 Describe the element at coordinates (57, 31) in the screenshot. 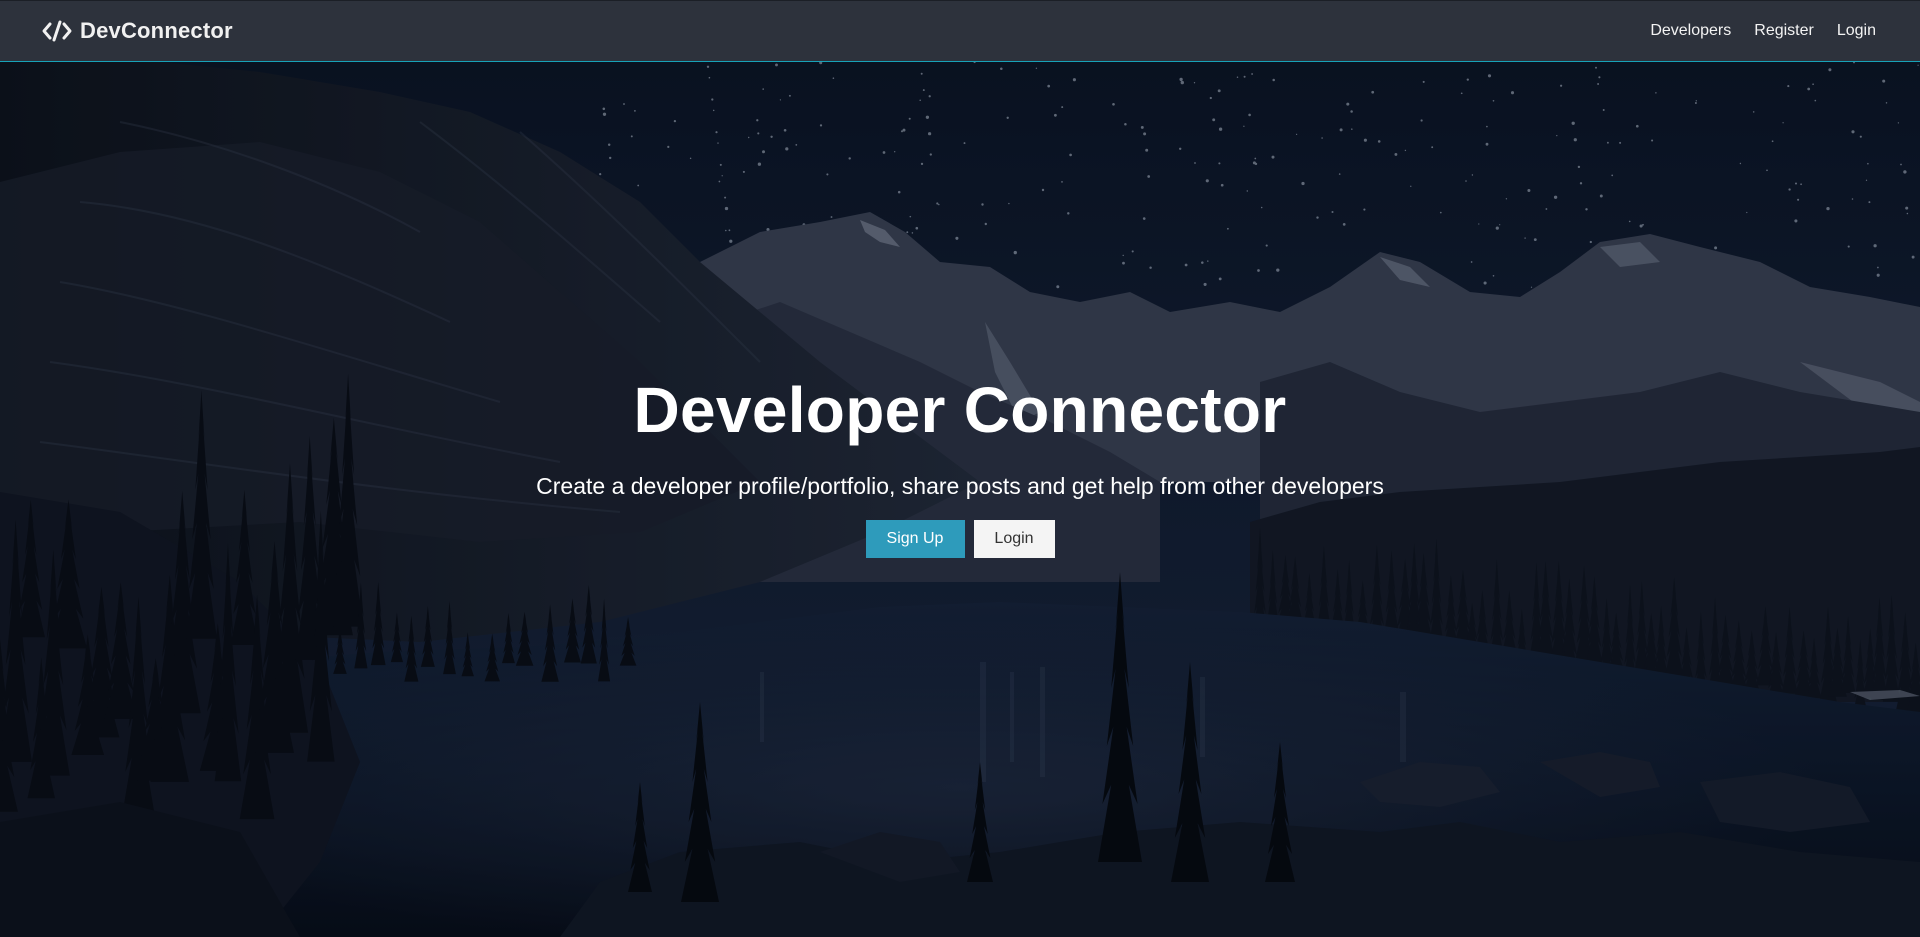

I see `code-icon` at that location.